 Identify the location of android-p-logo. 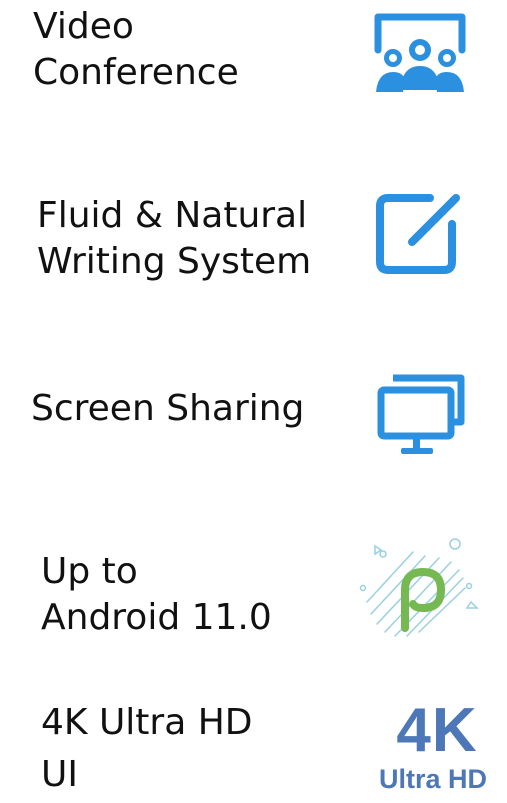
(420, 588).